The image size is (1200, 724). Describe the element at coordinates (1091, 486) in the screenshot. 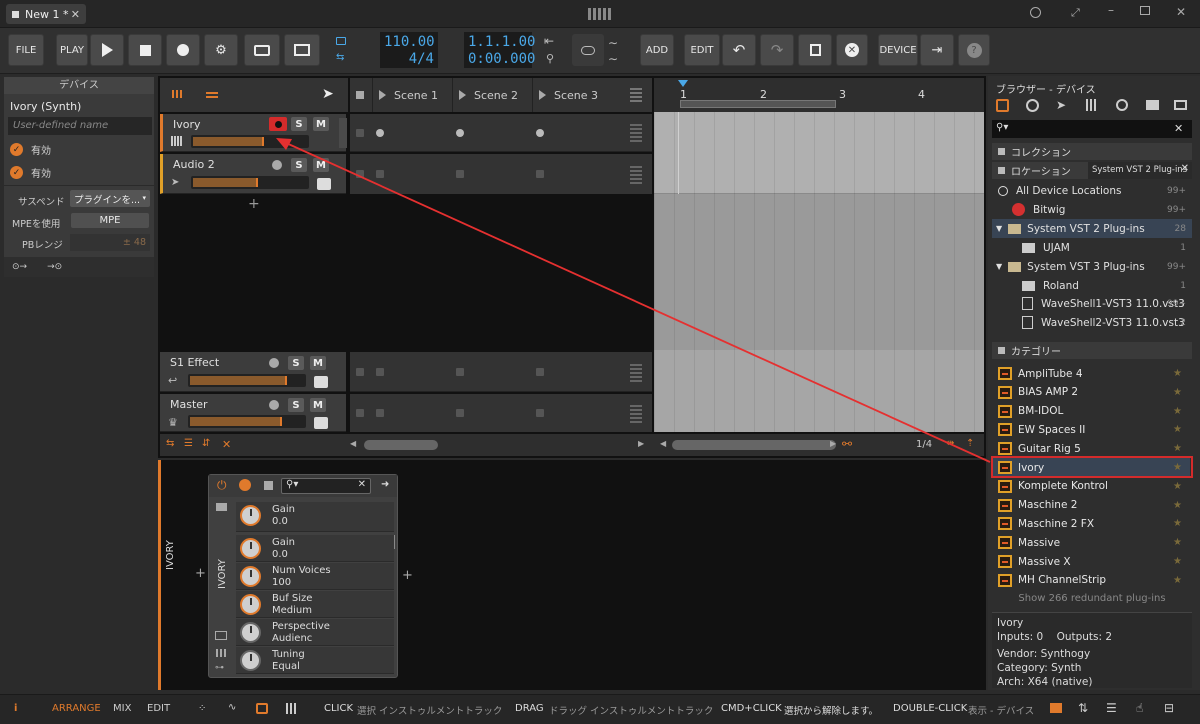

I see `category-item: Komplete Kontrol ★` at that location.